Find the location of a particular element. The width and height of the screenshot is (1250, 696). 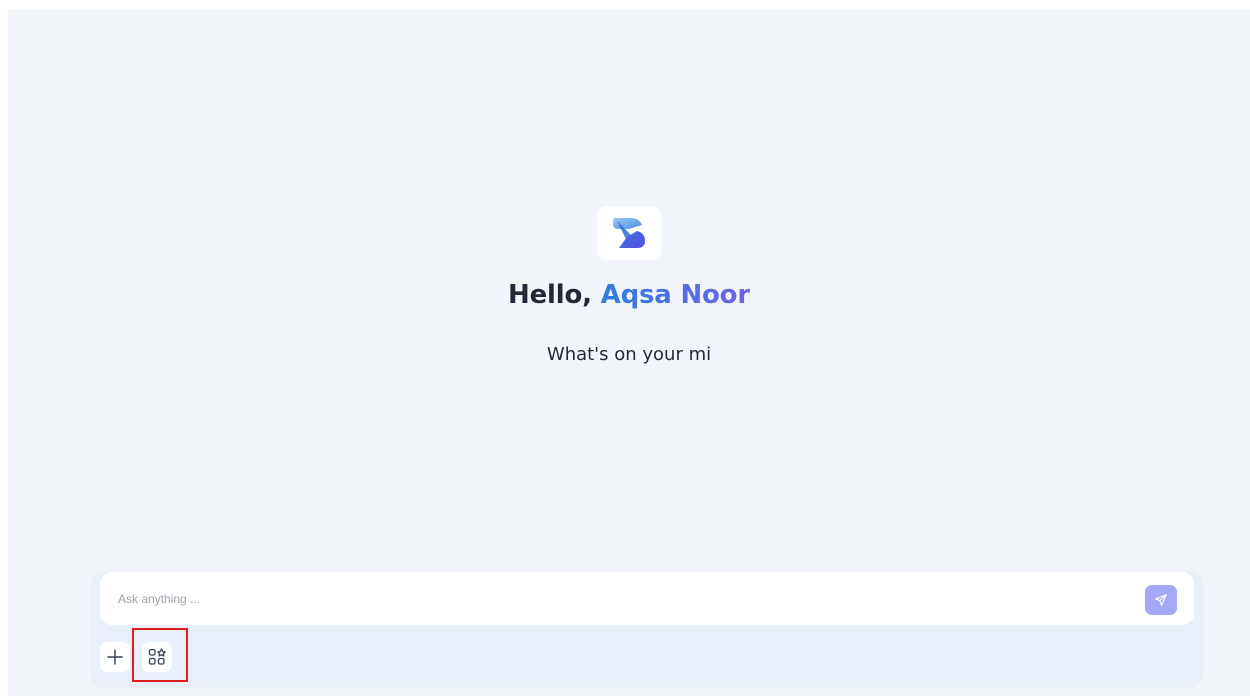

app-logo-icon is located at coordinates (629, 233).